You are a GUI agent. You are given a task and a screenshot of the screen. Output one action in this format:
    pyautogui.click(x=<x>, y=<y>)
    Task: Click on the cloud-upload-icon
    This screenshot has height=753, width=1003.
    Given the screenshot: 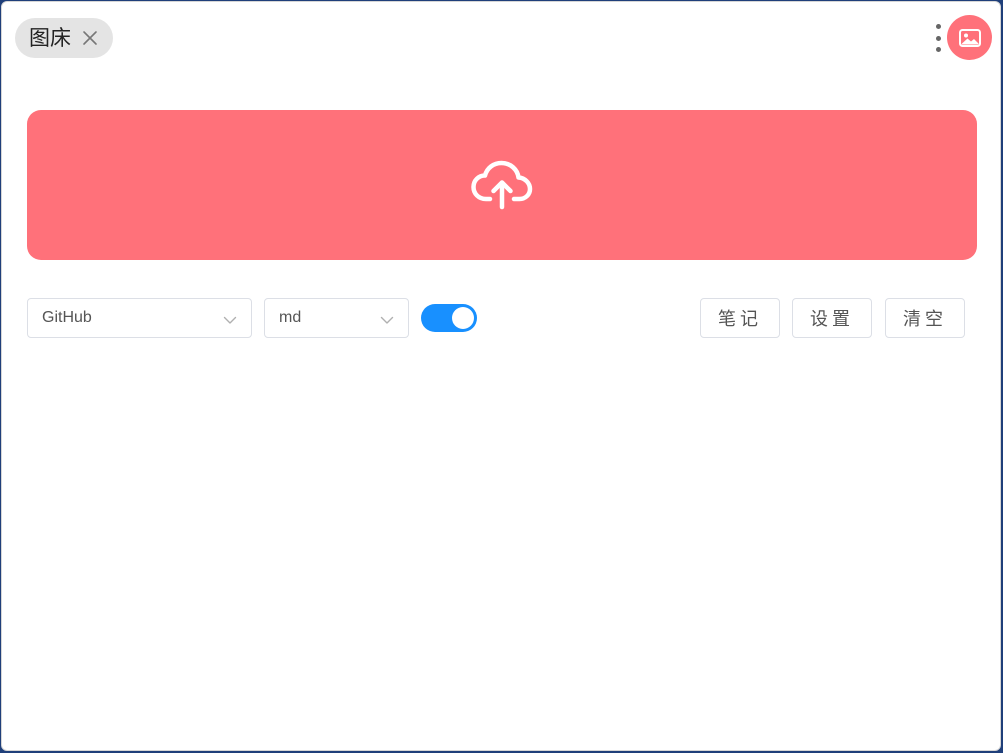 What is the action you would take?
    pyautogui.click(x=502, y=185)
    